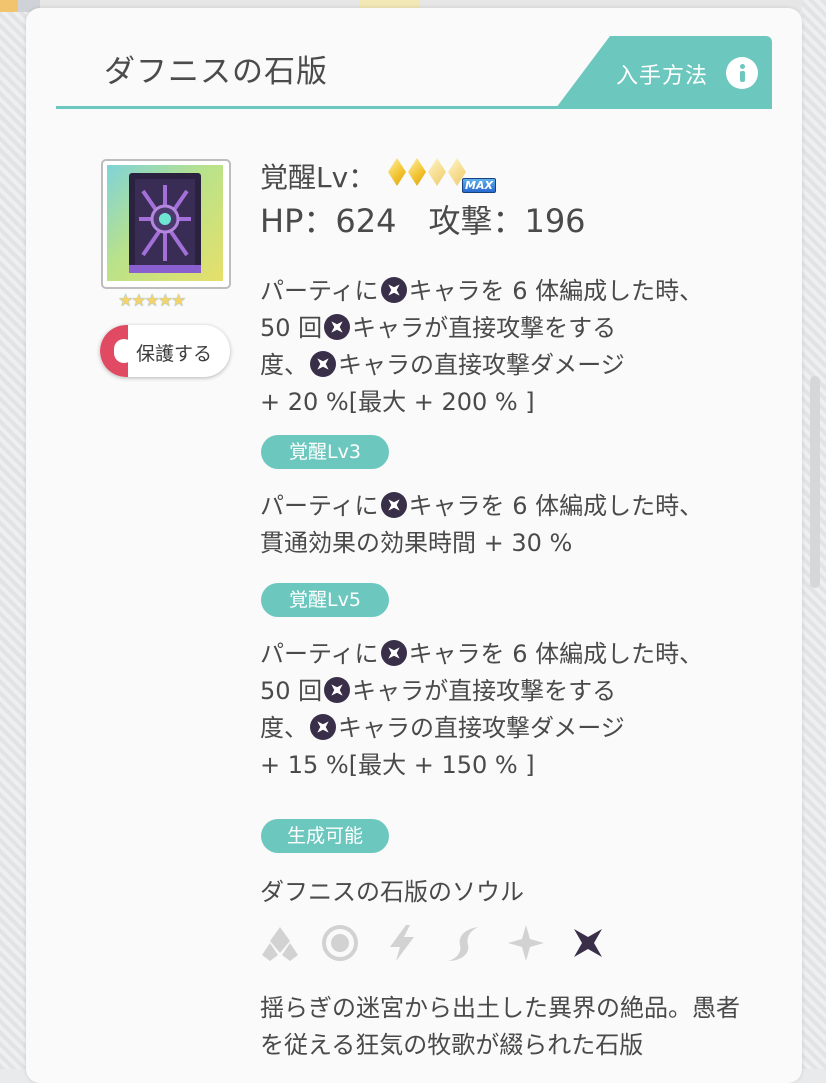 The height and width of the screenshot is (1083, 826). What do you see at coordinates (340, 943) in the screenshot?
I see `water-attribute-icon` at bounding box center [340, 943].